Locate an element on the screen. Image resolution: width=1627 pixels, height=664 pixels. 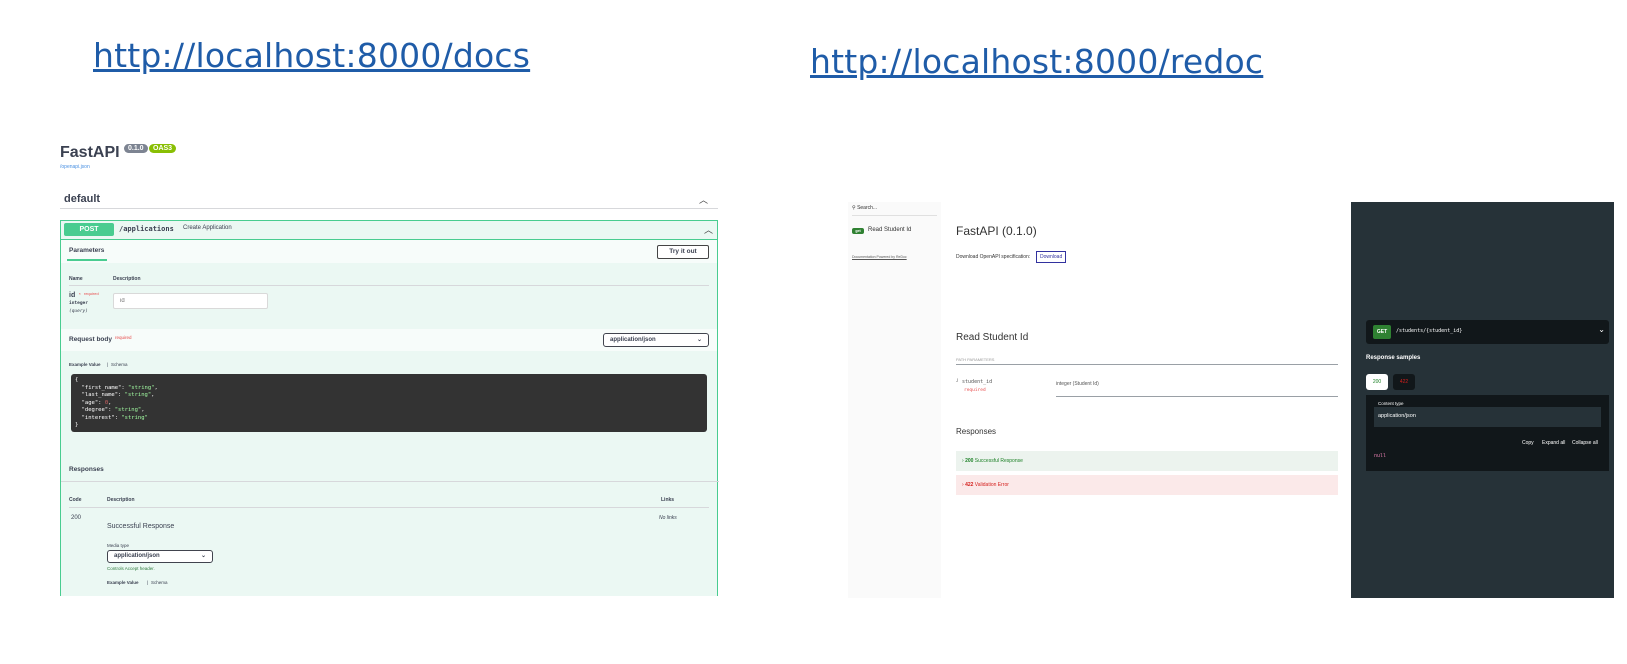
get-method-badge: GET is located at coordinates (1382, 332).